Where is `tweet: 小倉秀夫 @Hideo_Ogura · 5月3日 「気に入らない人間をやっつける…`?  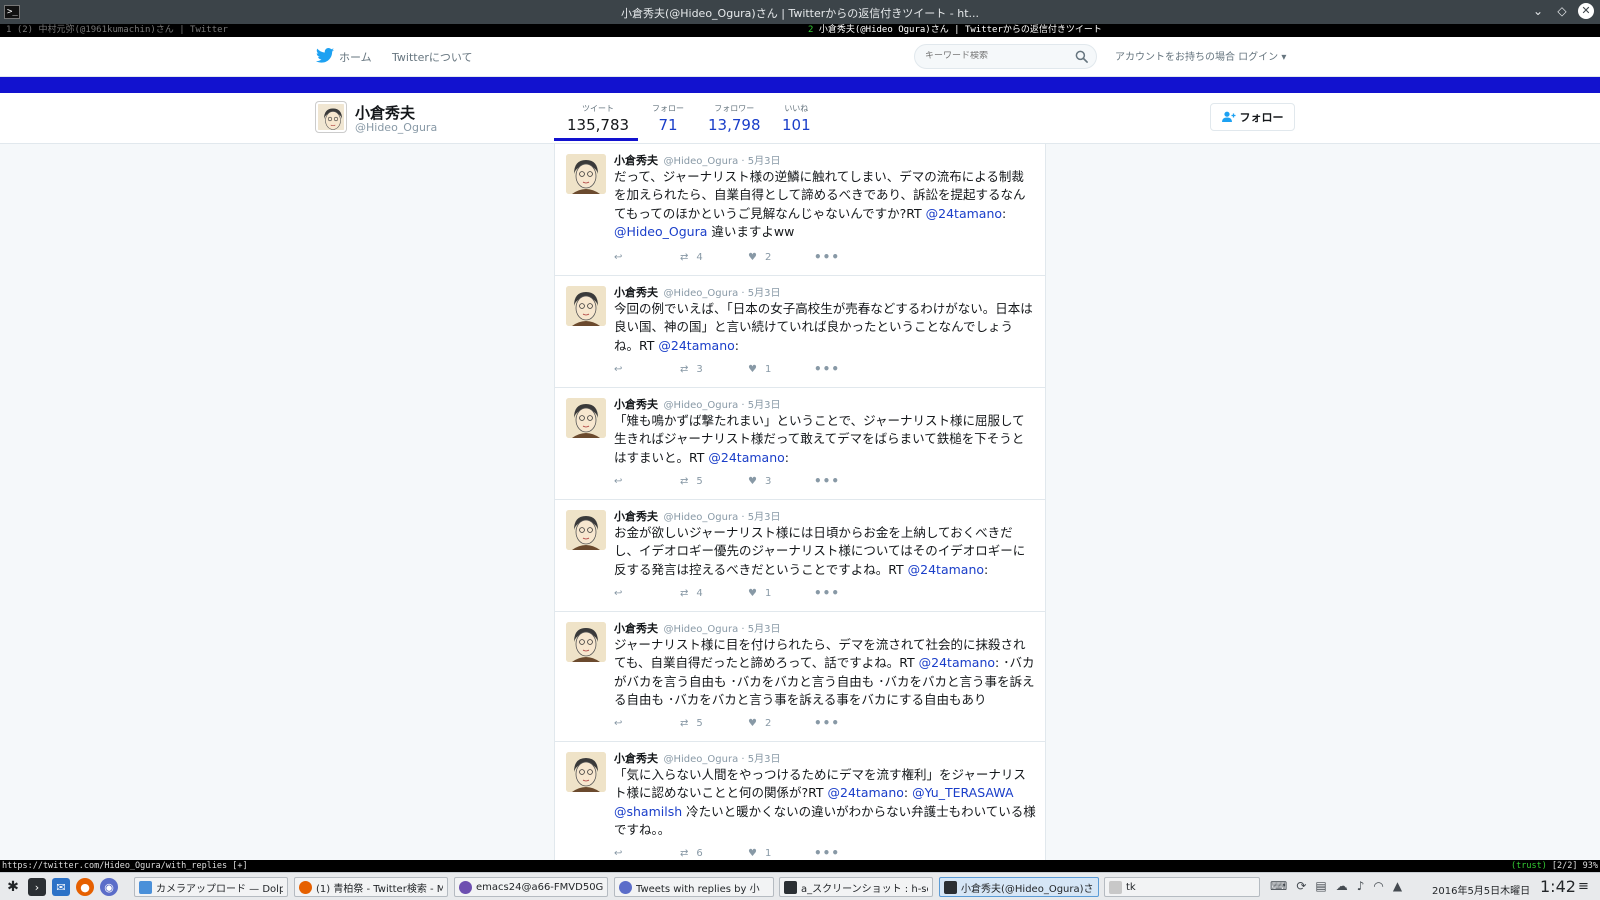
tweet: 小倉秀夫 @Hideo_Ogura · 5月3日 「気に入らない人間をやっつける… is located at coordinates (800, 801).